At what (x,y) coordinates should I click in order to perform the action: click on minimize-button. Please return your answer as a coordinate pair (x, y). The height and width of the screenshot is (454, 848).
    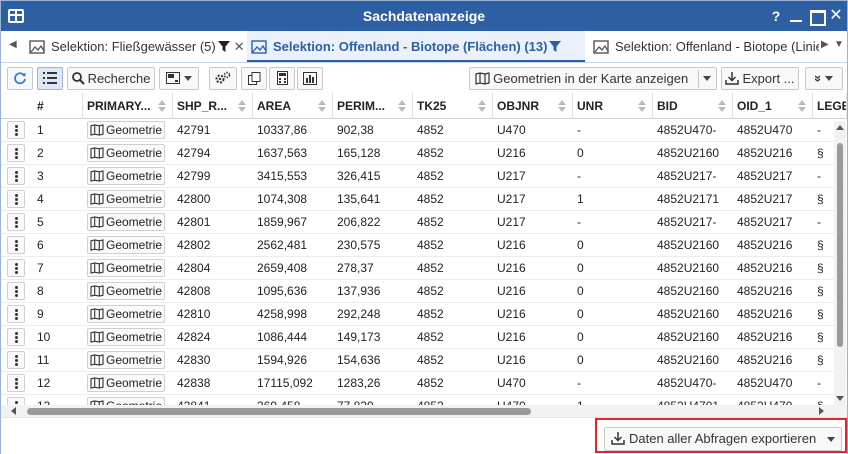
    Looking at the image, I should click on (796, 16).